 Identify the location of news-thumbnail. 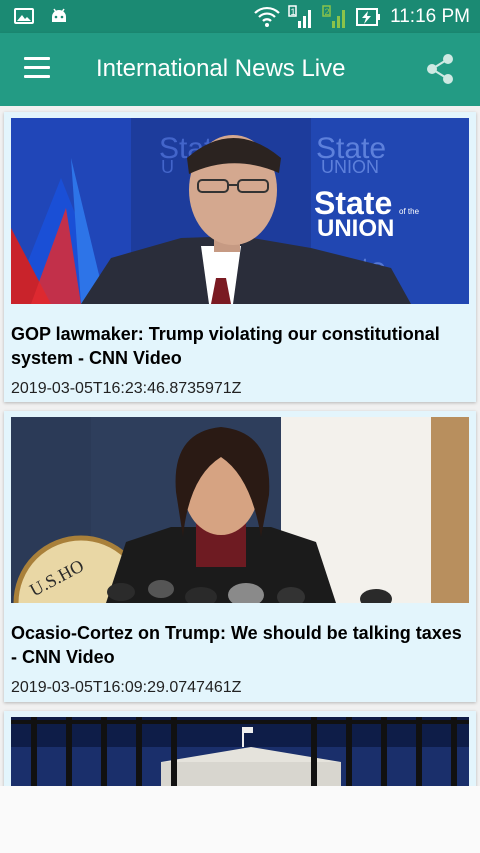
(240, 751).